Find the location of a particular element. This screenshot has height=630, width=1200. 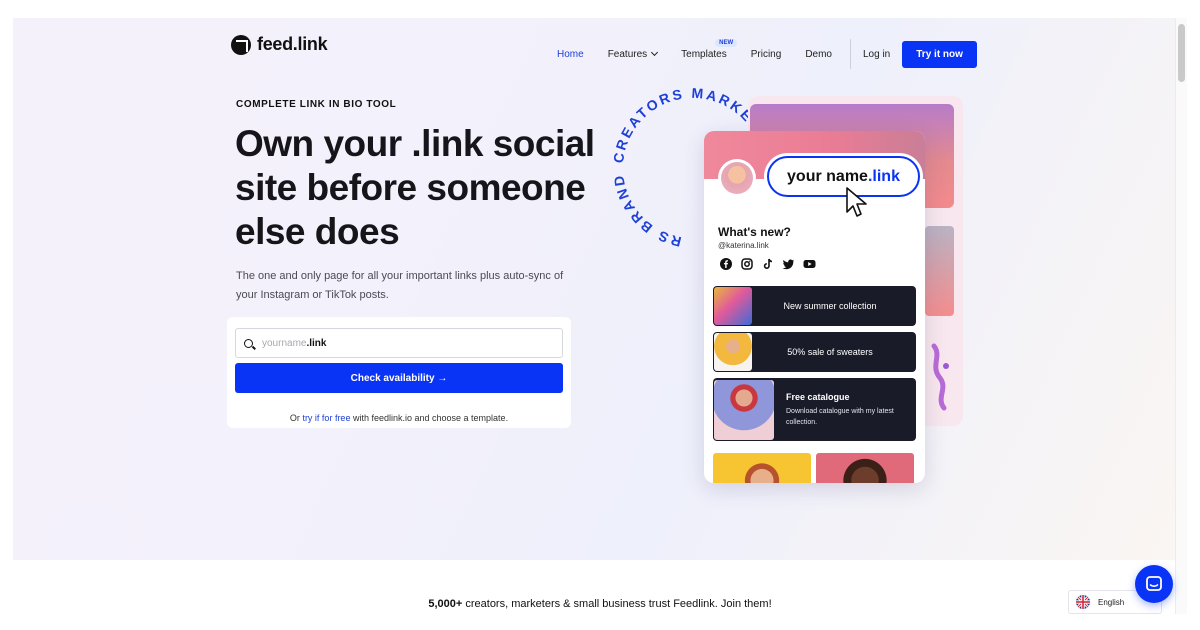

link-item-summer-collection: New summer collection is located at coordinates (814, 306).